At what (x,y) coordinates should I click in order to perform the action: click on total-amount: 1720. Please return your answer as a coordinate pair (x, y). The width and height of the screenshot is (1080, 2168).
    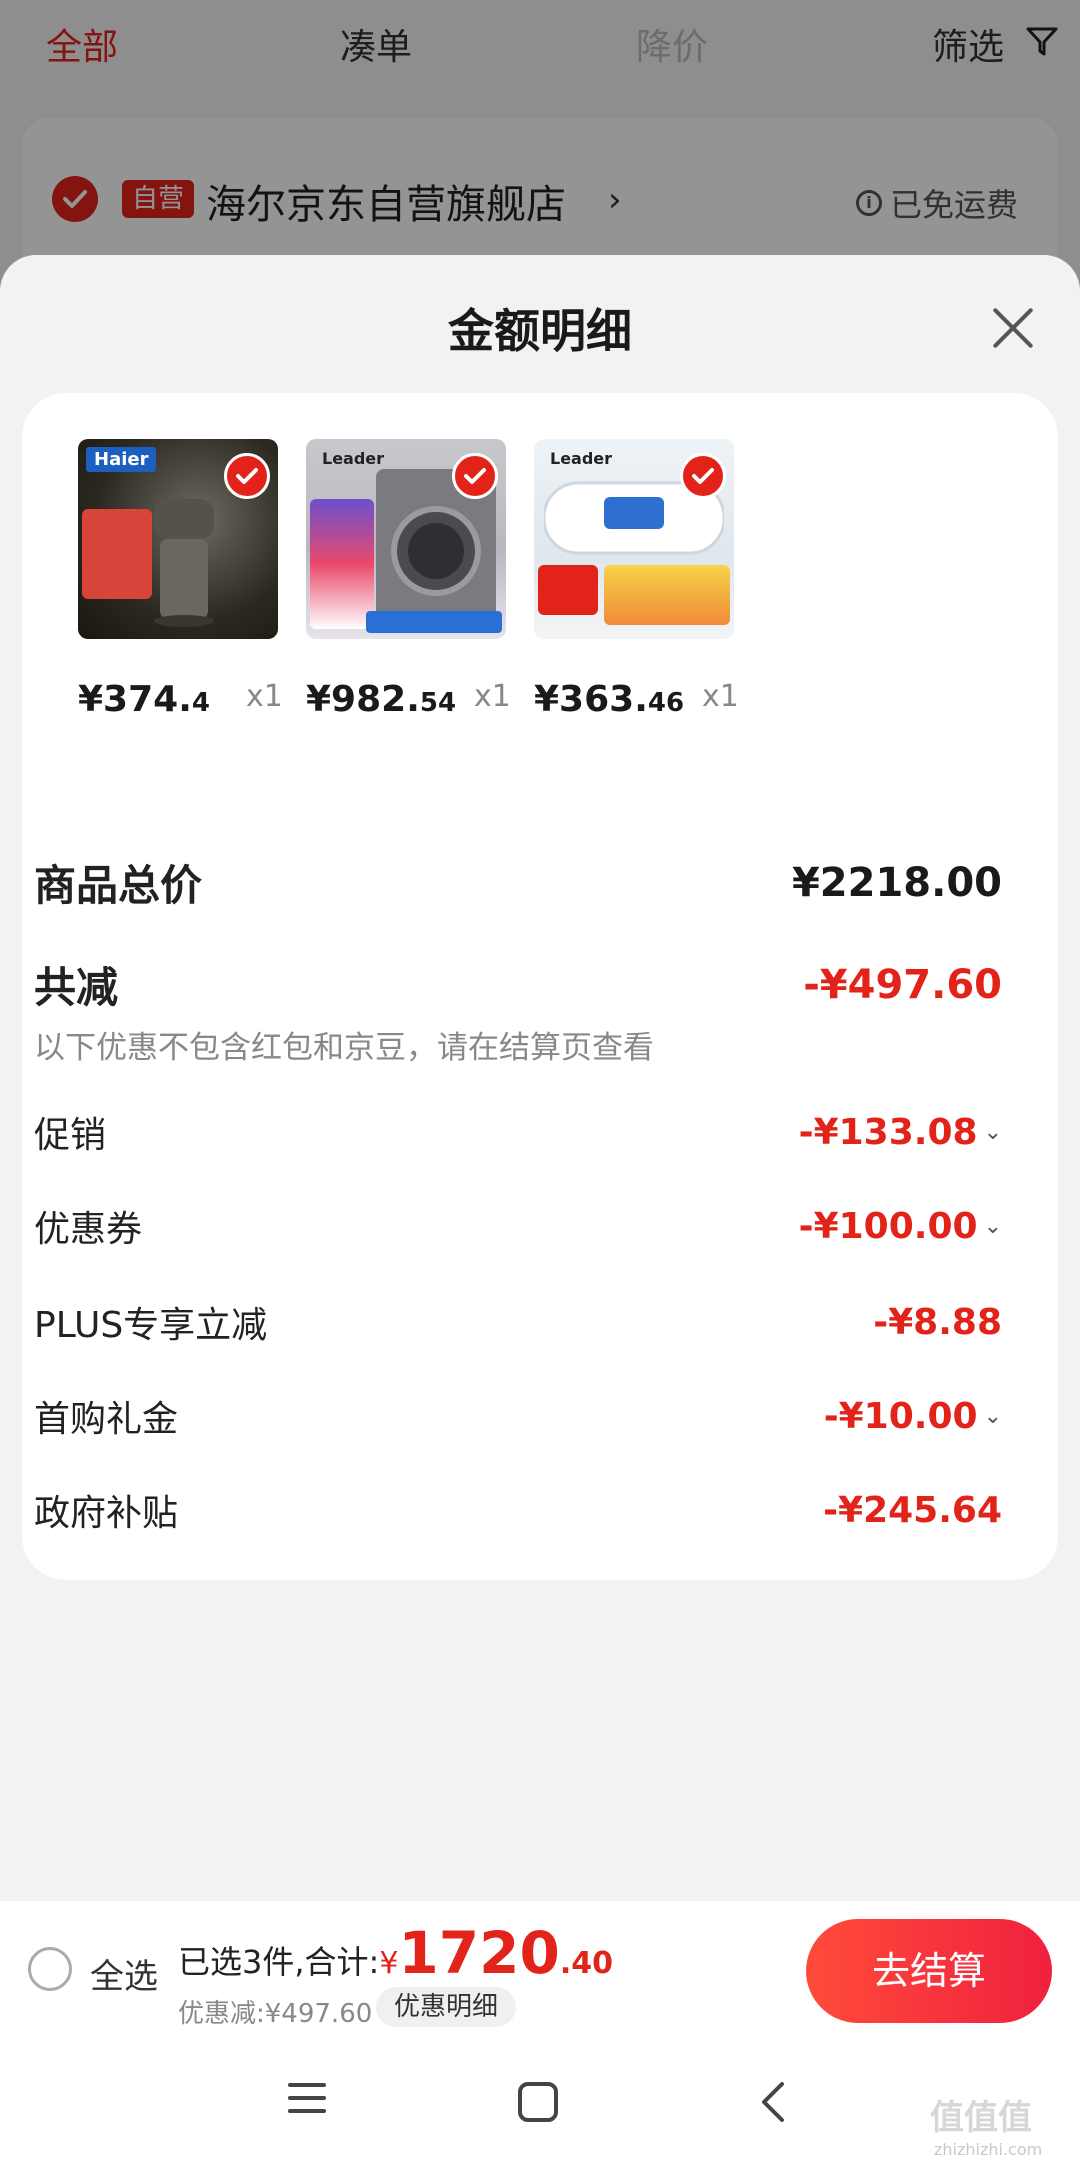
    Looking at the image, I should click on (479, 1953).